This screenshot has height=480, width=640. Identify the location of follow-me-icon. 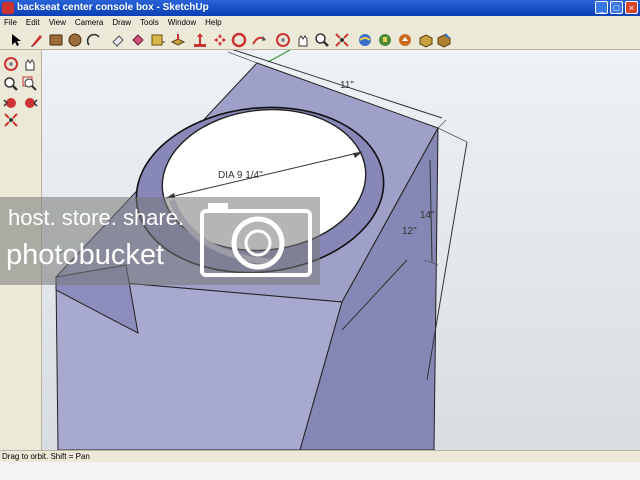
(259, 40).